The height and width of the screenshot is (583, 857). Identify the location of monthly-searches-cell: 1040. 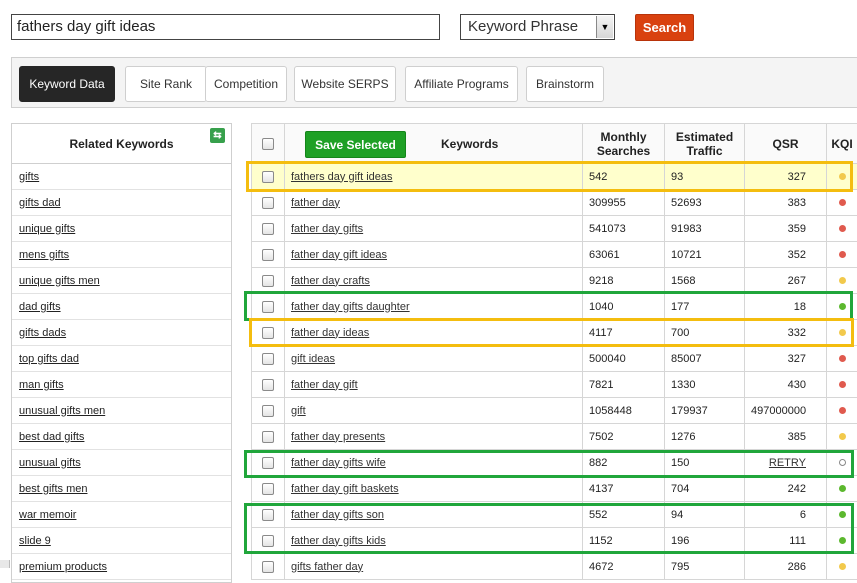
(624, 307).